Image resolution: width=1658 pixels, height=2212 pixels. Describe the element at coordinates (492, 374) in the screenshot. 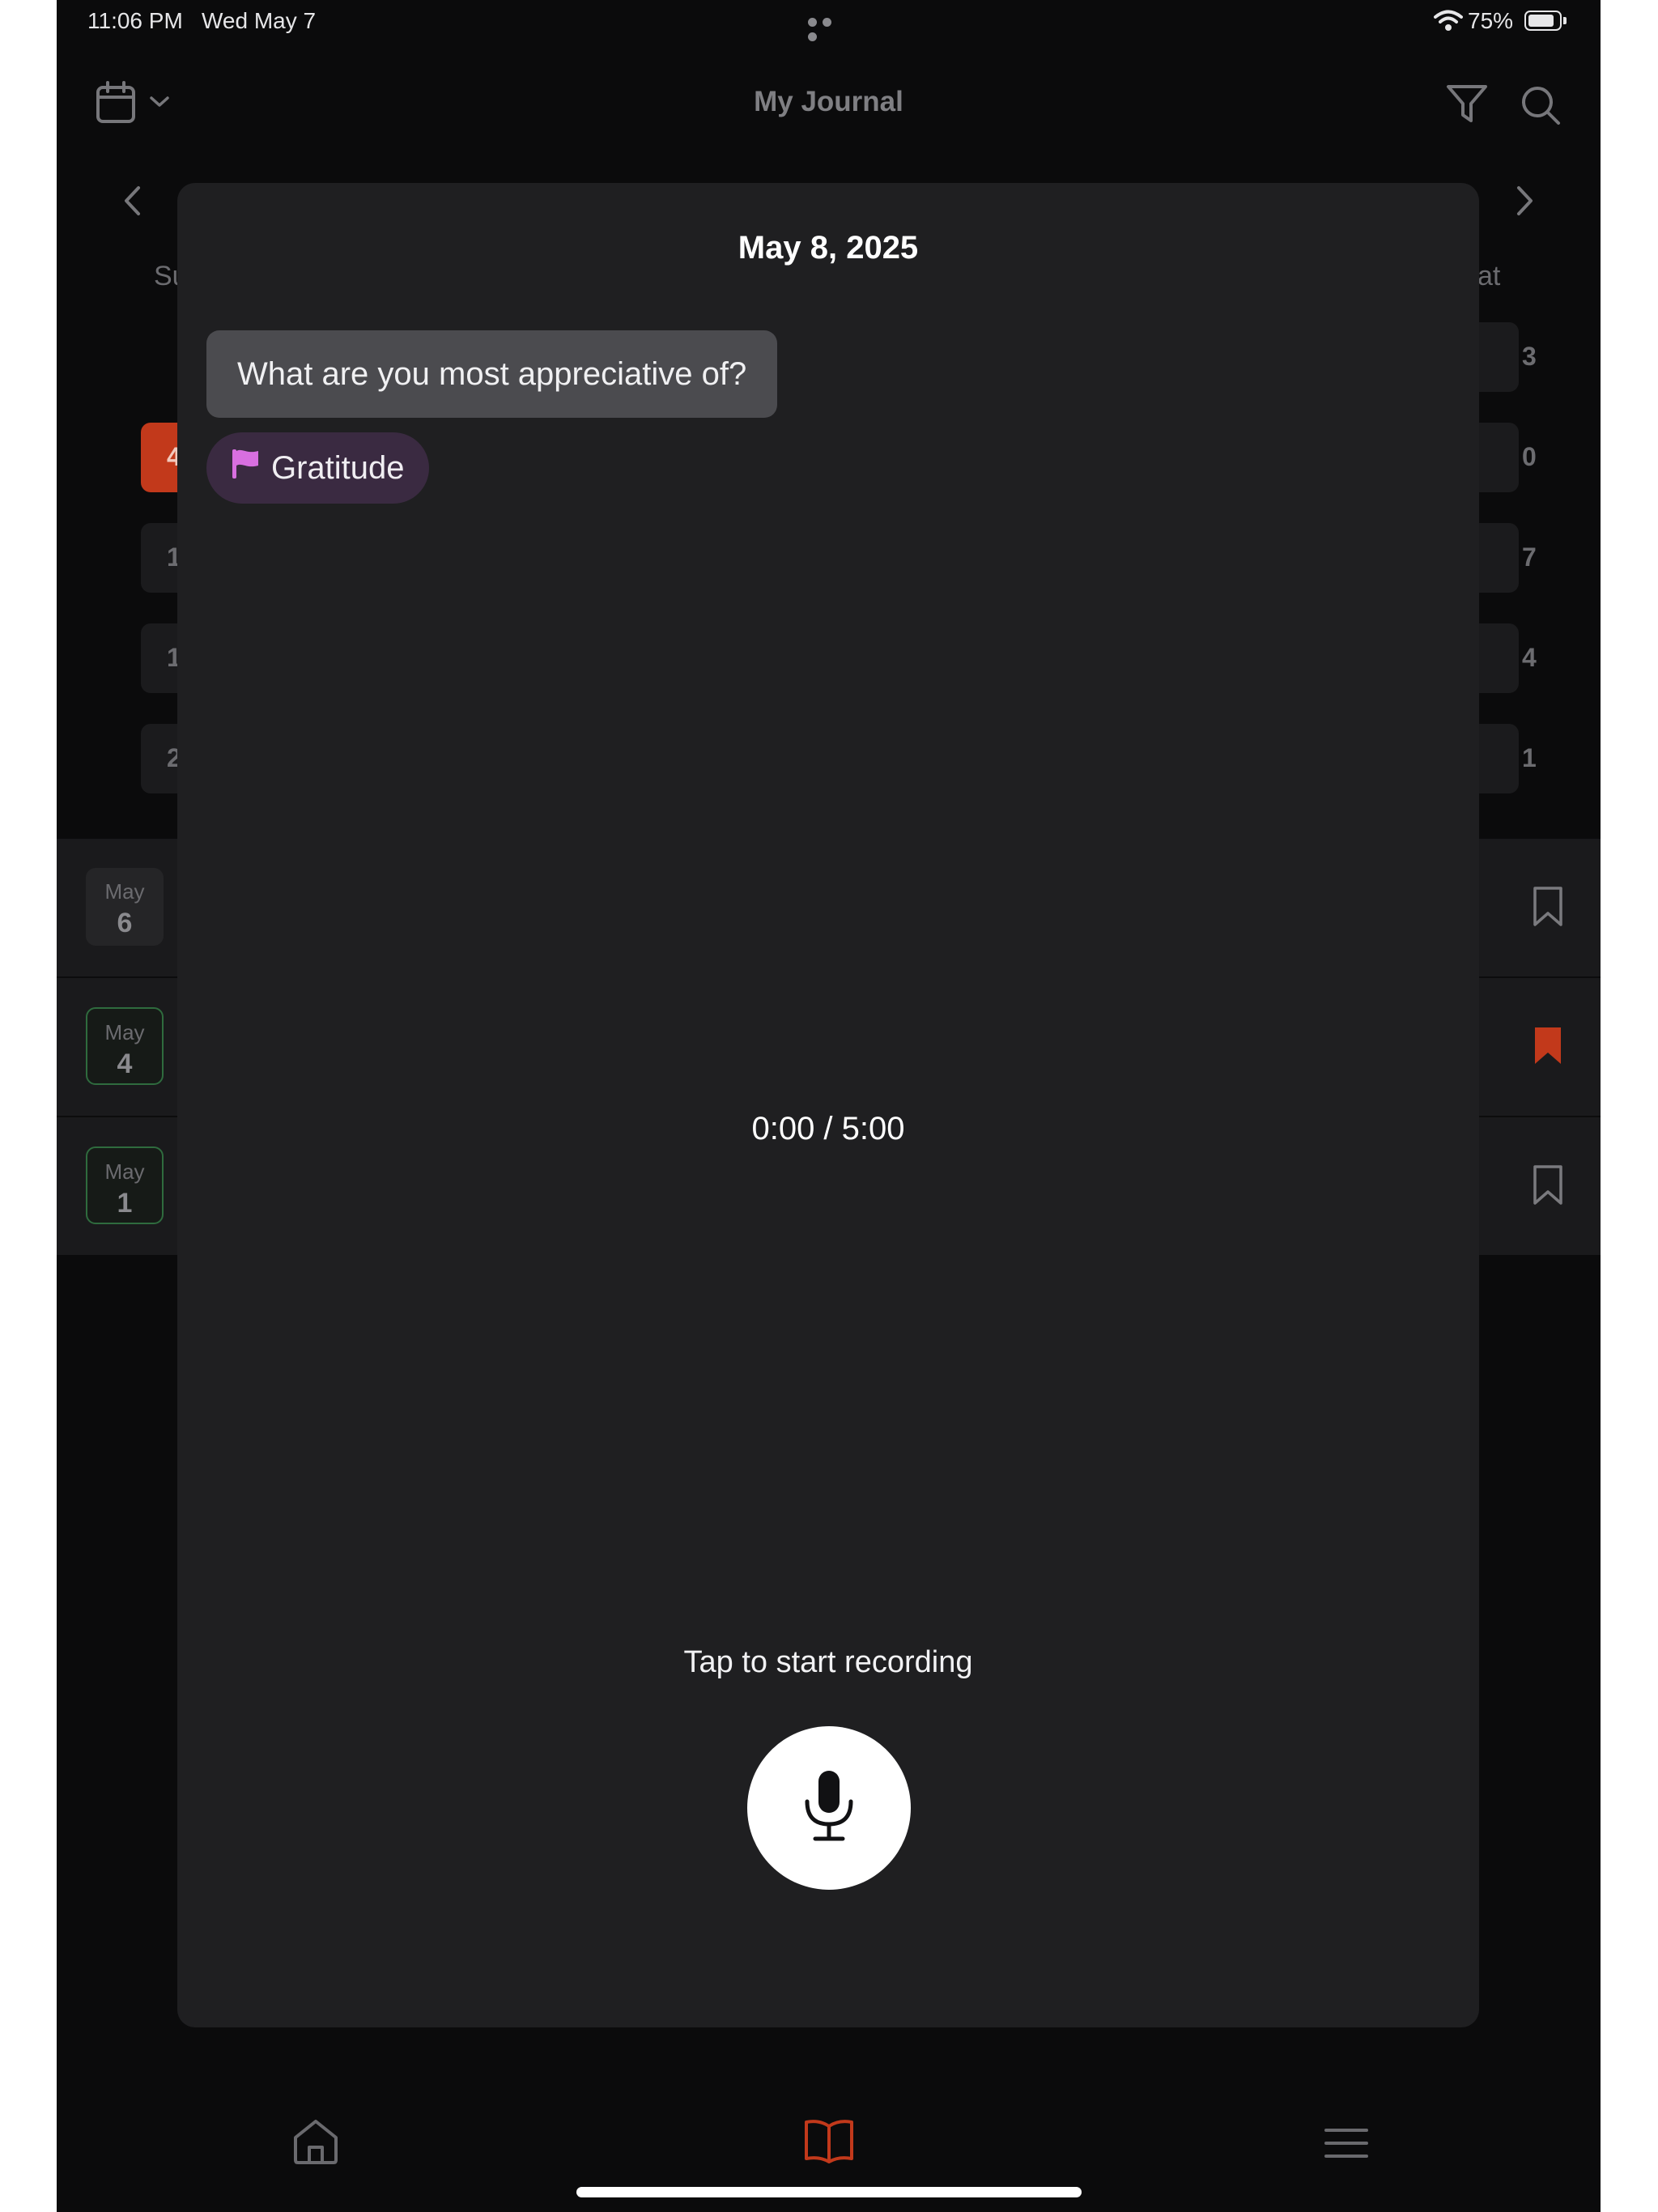

I see `journal-prompt: What are you most appreciative of?` at that location.